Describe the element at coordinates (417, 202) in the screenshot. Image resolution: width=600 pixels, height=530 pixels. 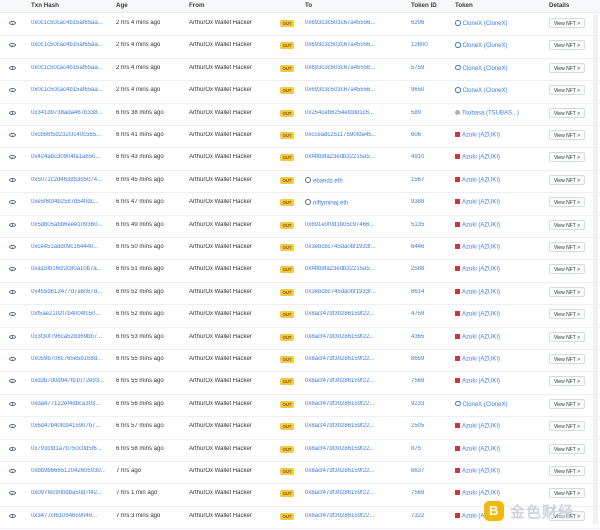
I see `token-id-link: 9388` at that location.